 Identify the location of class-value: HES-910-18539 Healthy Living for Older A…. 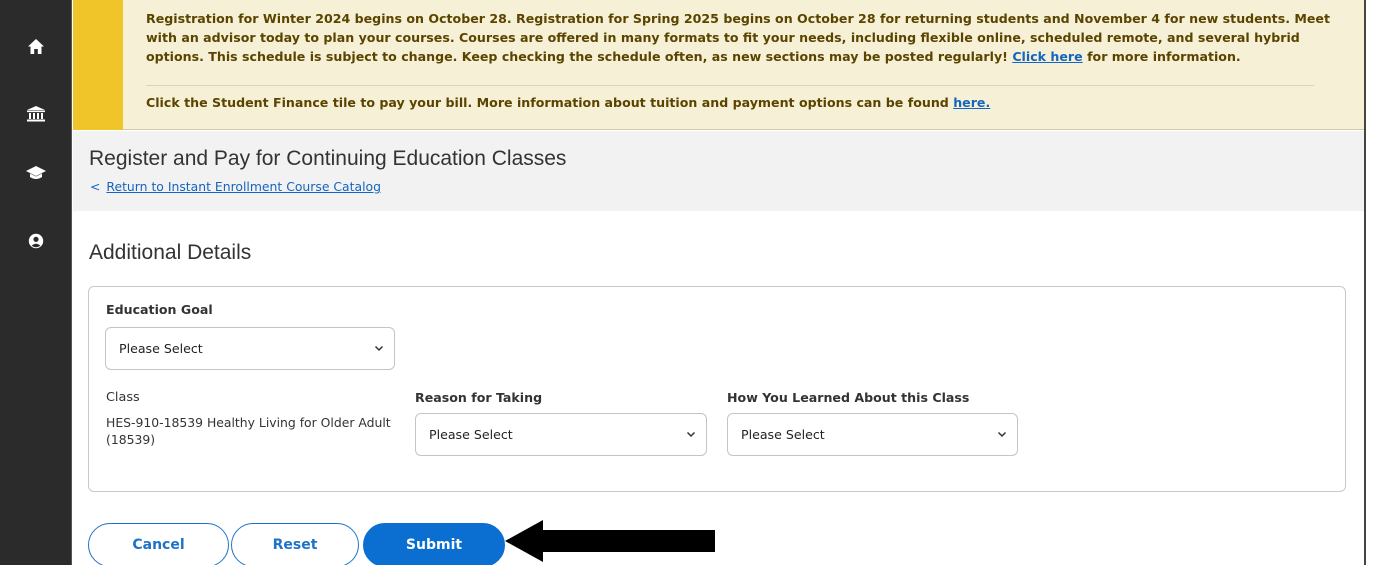
(248, 431).